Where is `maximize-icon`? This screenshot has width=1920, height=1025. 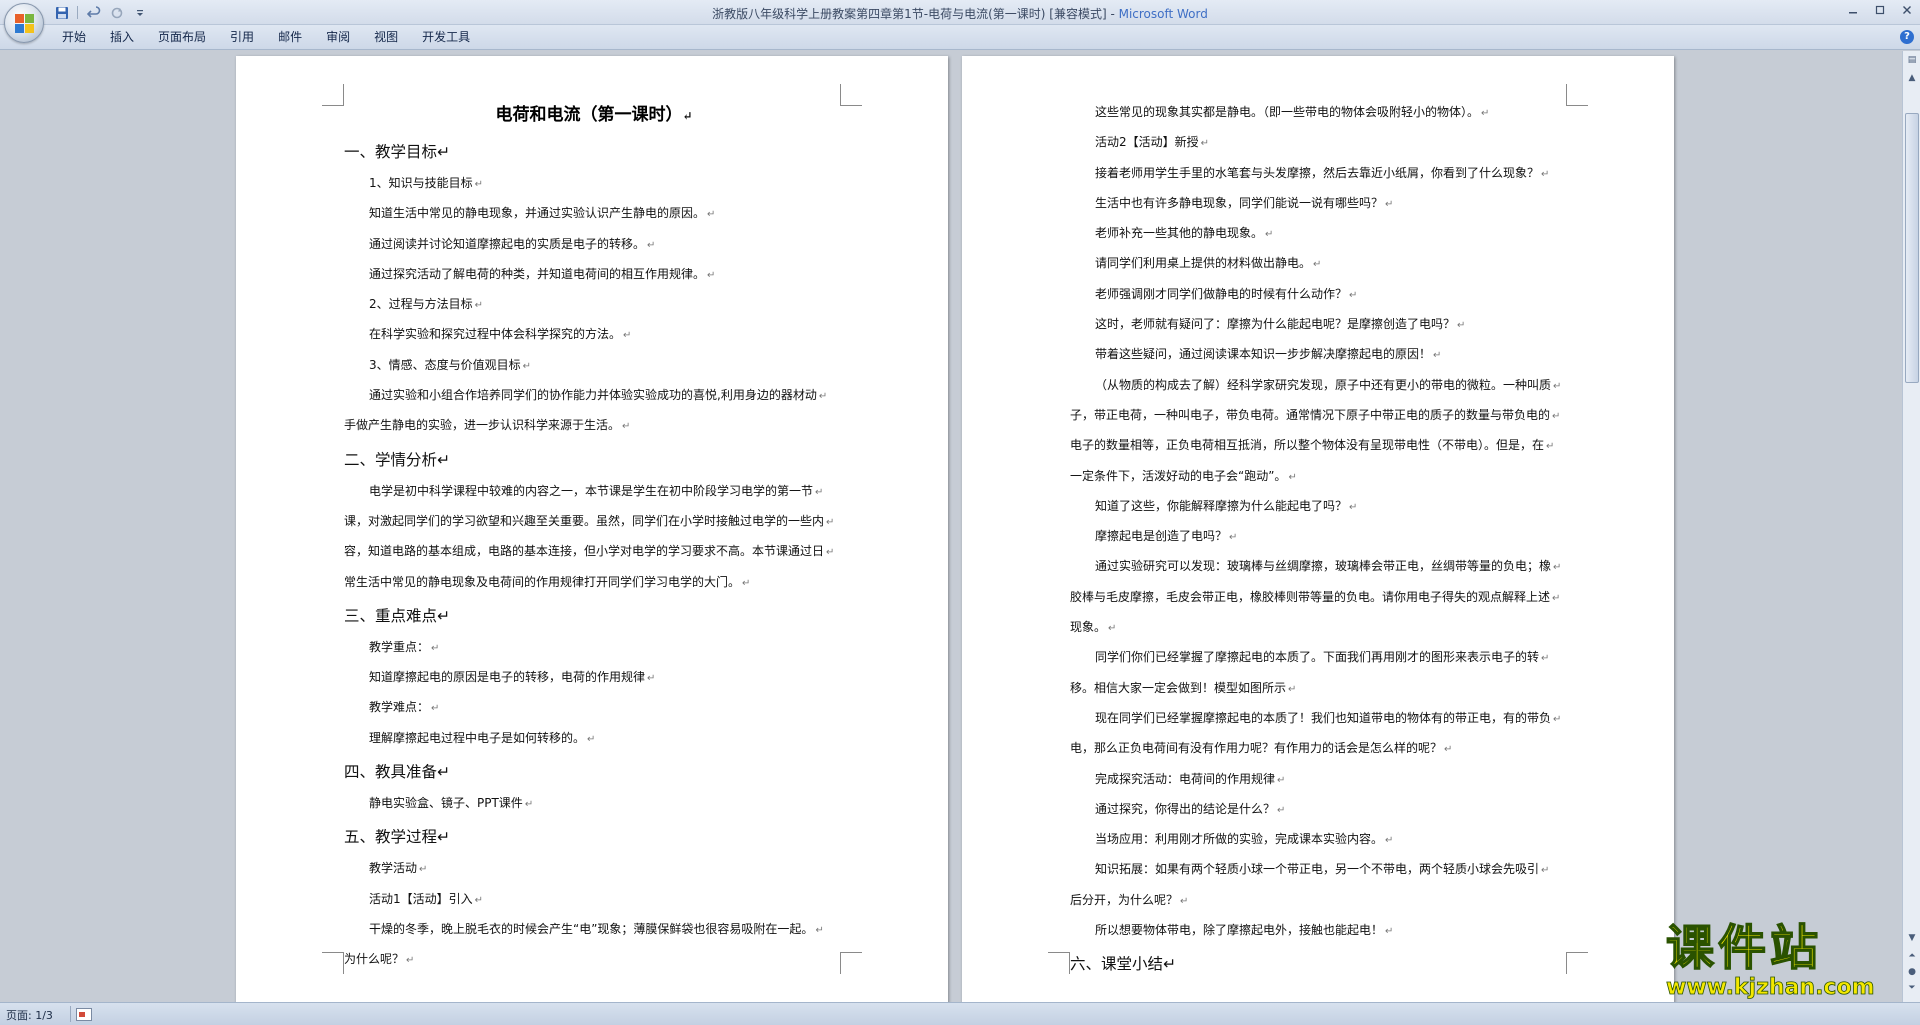
maximize-icon is located at coordinates (1879, 10).